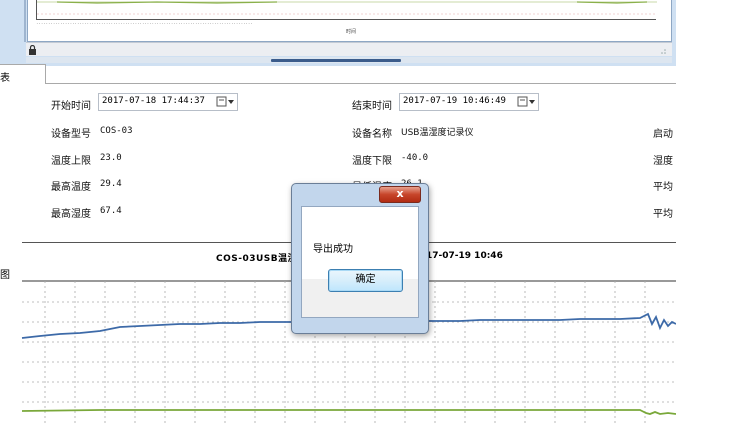 This screenshot has width=750, height=426. What do you see at coordinates (71, 214) in the screenshot?
I see `max-humidity-label: 最高湿度` at bounding box center [71, 214].